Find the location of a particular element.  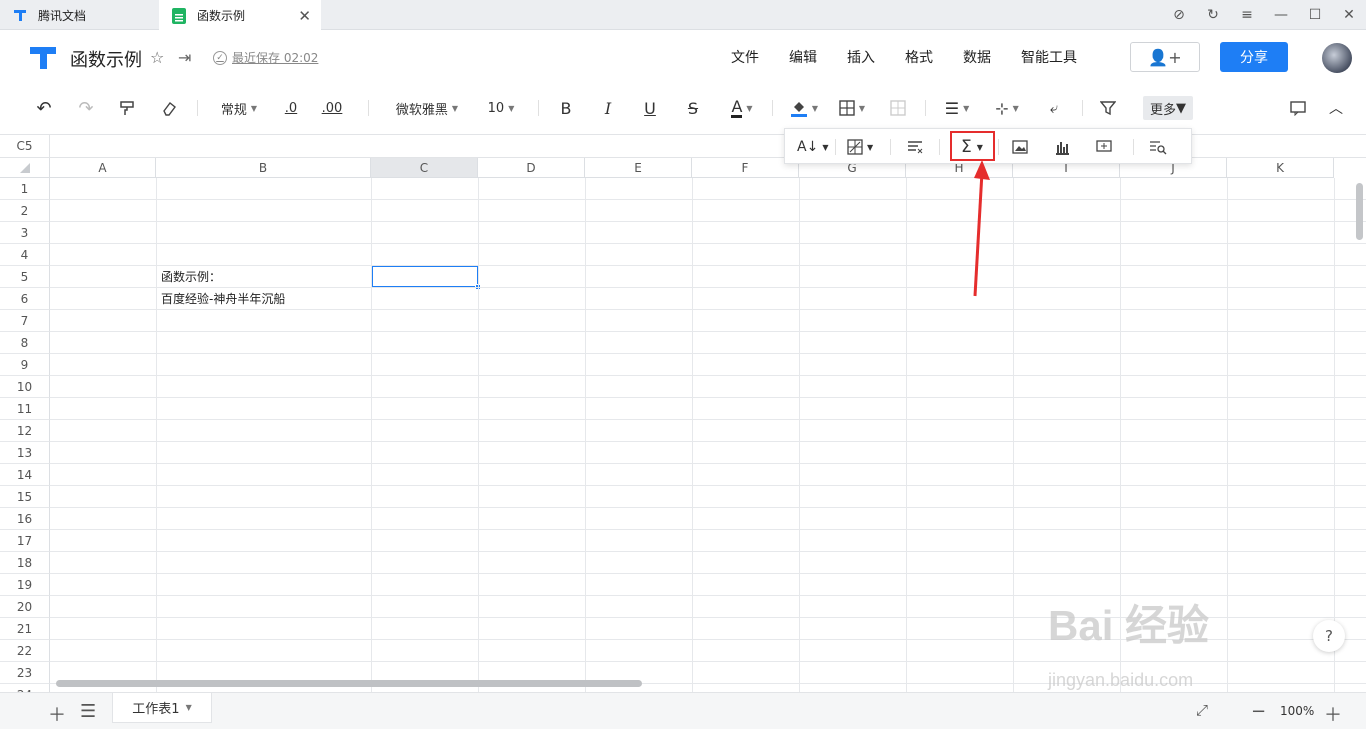

row-header-7: 7 is located at coordinates (25, 321).